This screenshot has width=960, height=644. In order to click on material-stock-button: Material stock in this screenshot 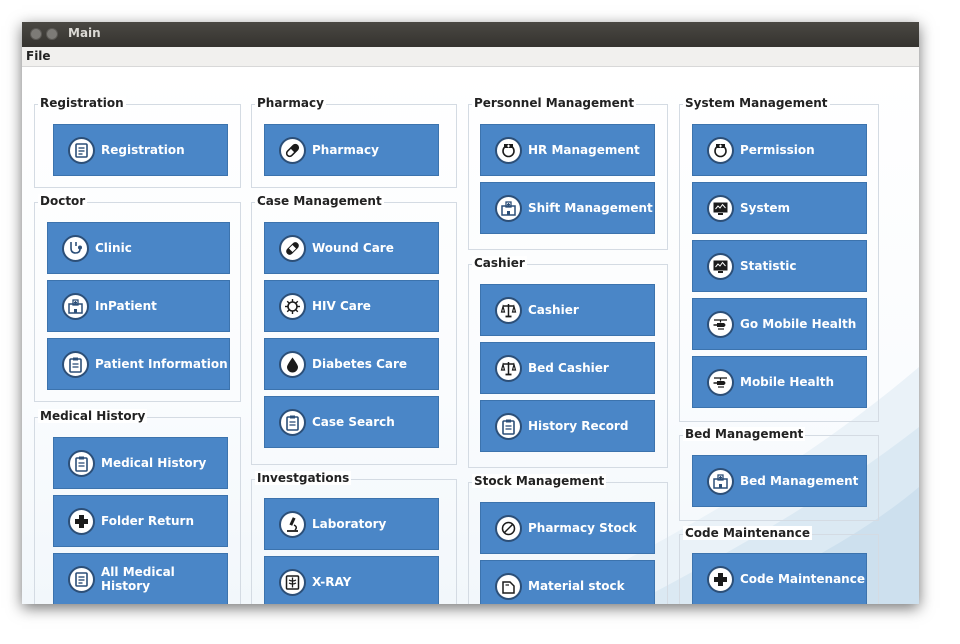, I will do `click(567, 582)`.